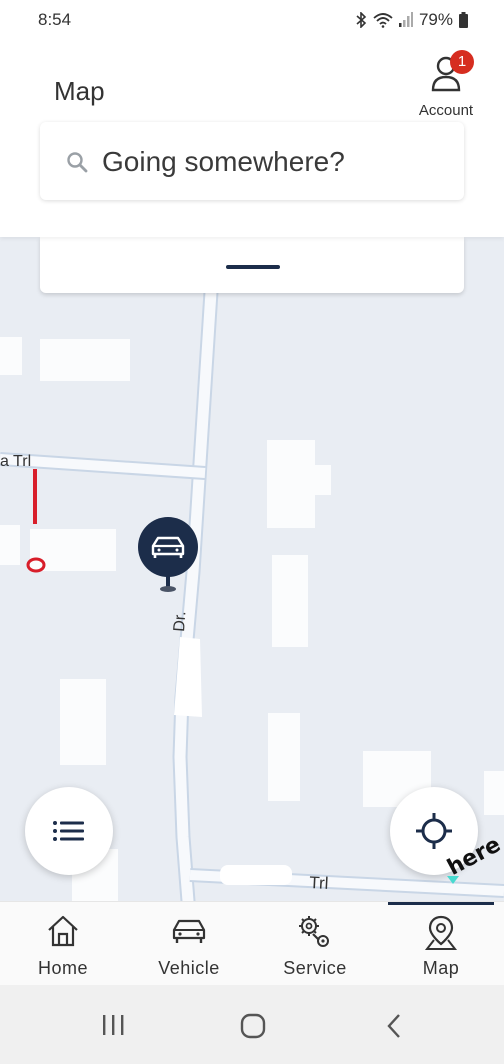  What do you see at coordinates (453, 880) in the screenshot?
I see `here-logo-mark` at bounding box center [453, 880].